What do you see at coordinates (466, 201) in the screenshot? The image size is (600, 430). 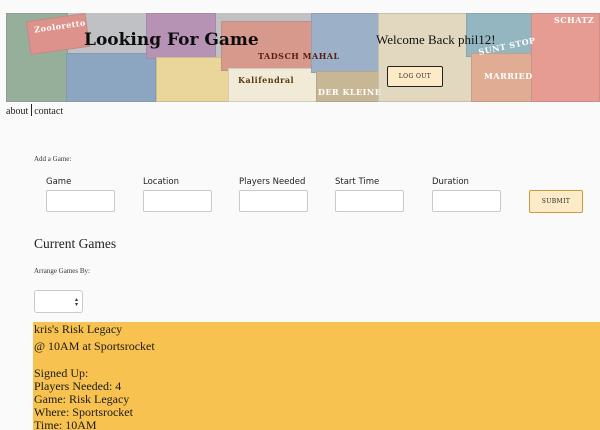 I see `duration-input` at bounding box center [466, 201].